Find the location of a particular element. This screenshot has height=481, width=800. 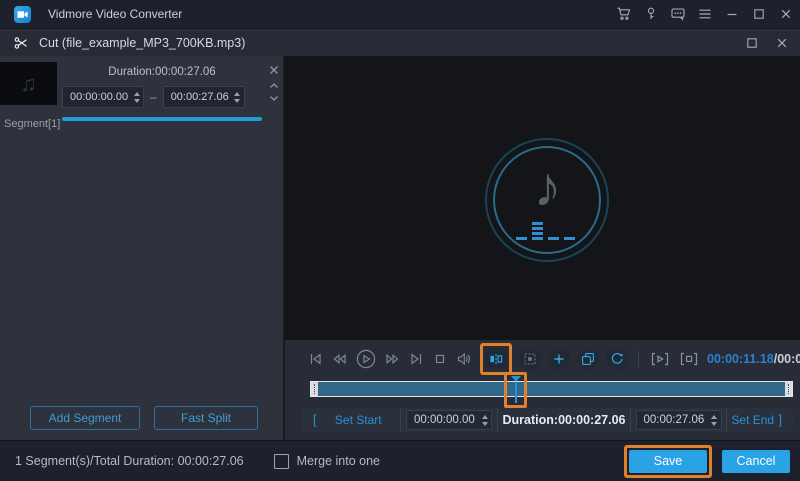

segment-duration-label: Duration:00:00:27.06 is located at coordinates (162, 72).